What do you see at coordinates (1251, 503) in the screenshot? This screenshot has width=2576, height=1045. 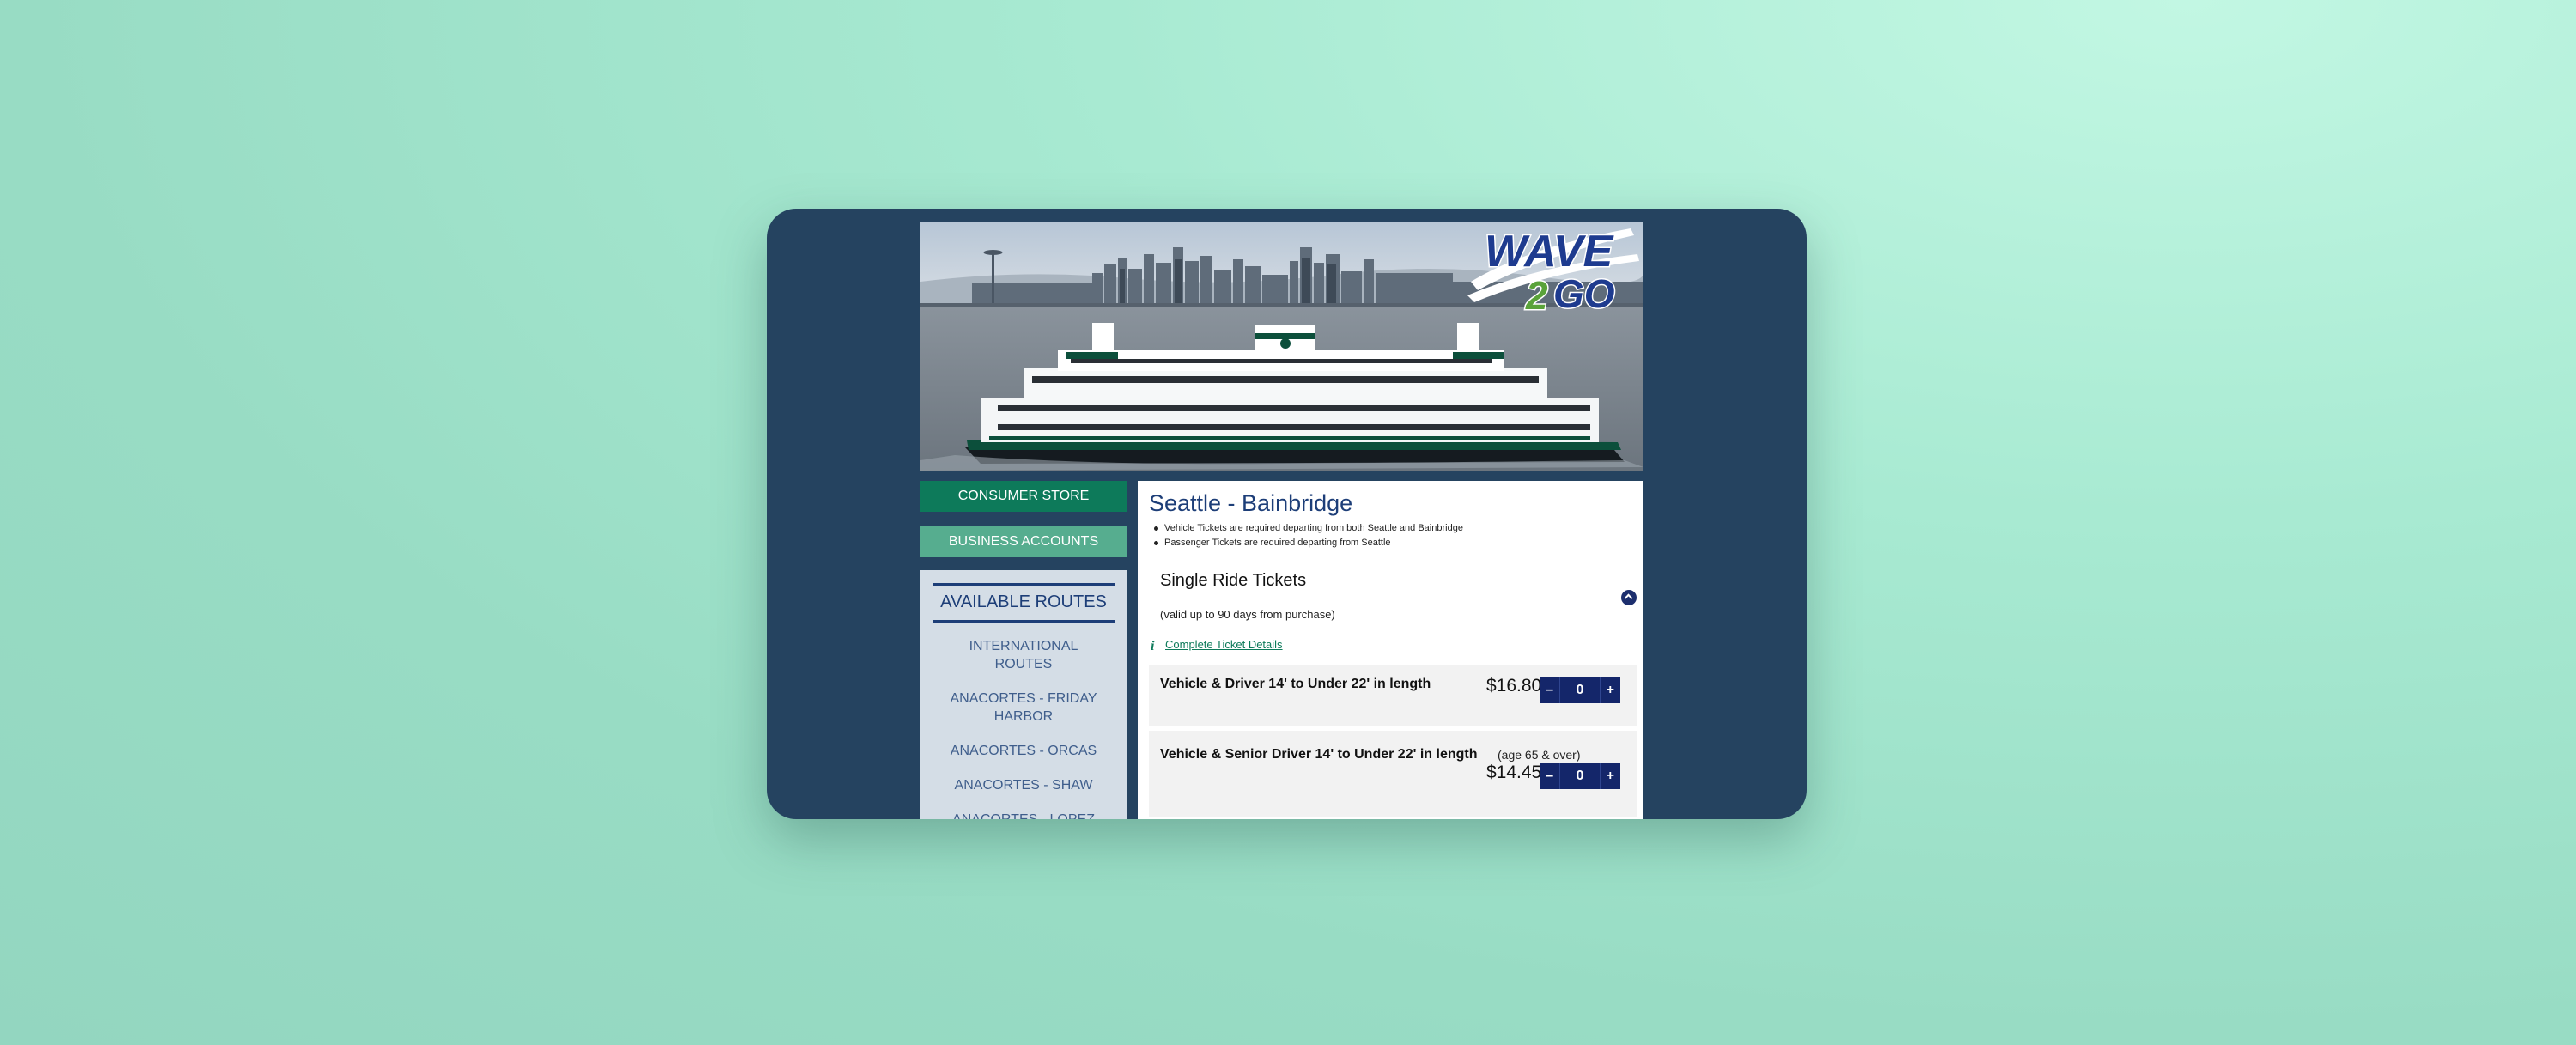 I see `page-title: Seattle - Bainbridge` at bounding box center [1251, 503].